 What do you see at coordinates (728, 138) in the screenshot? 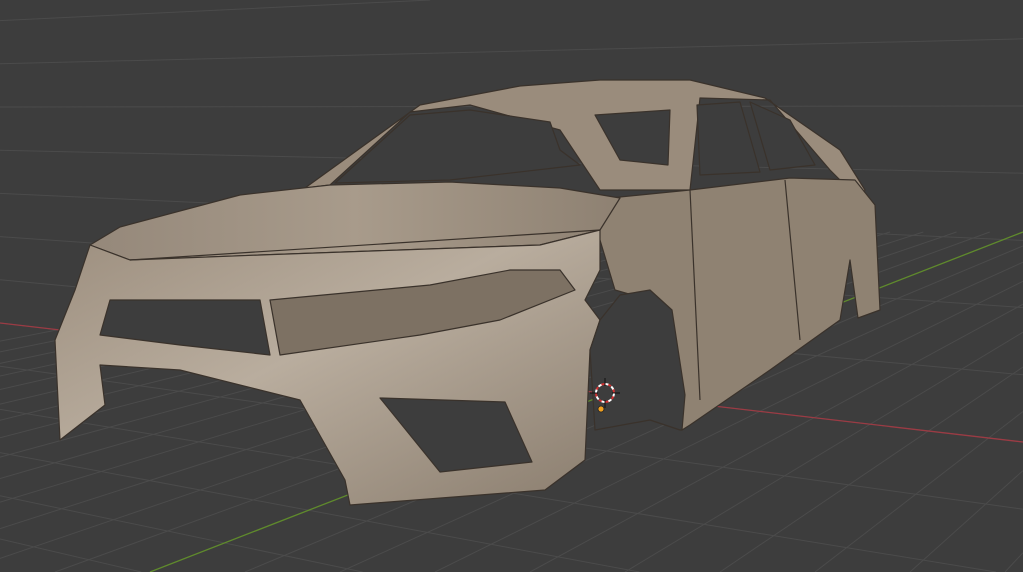
I see `side-window-front` at bounding box center [728, 138].